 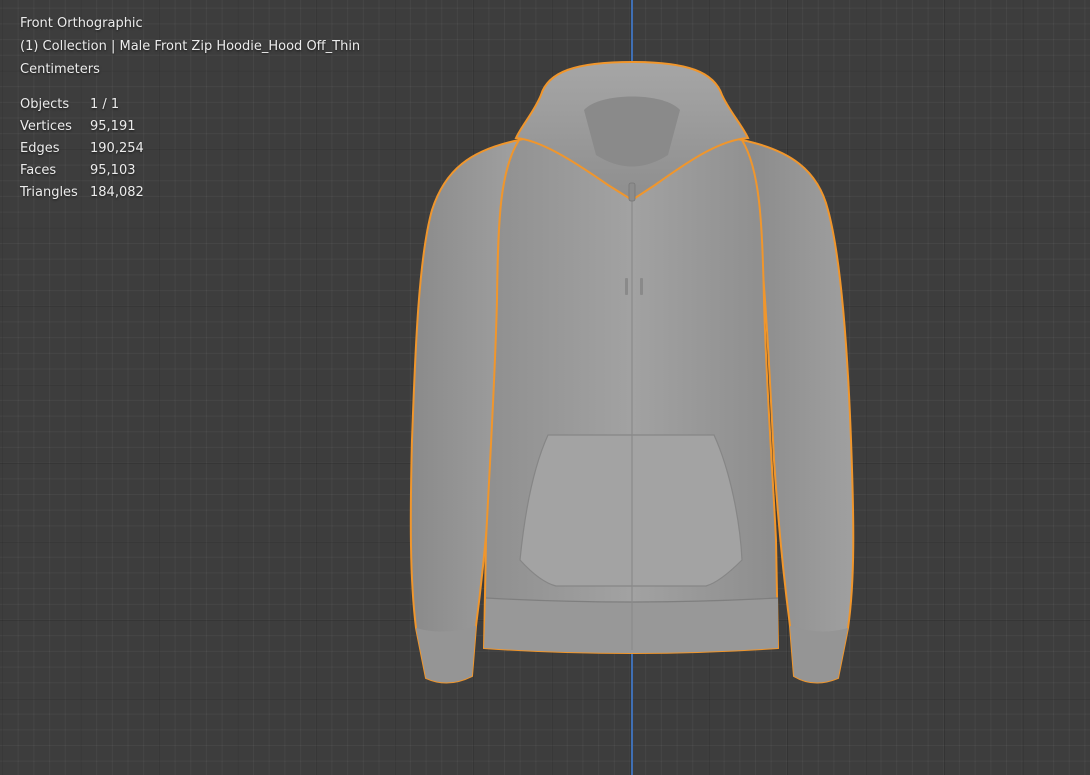 What do you see at coordinates (190, 105) in the screenshot?
I see `stat-row-objects: Objects 1 / 1` at bounding box center [190, 105].